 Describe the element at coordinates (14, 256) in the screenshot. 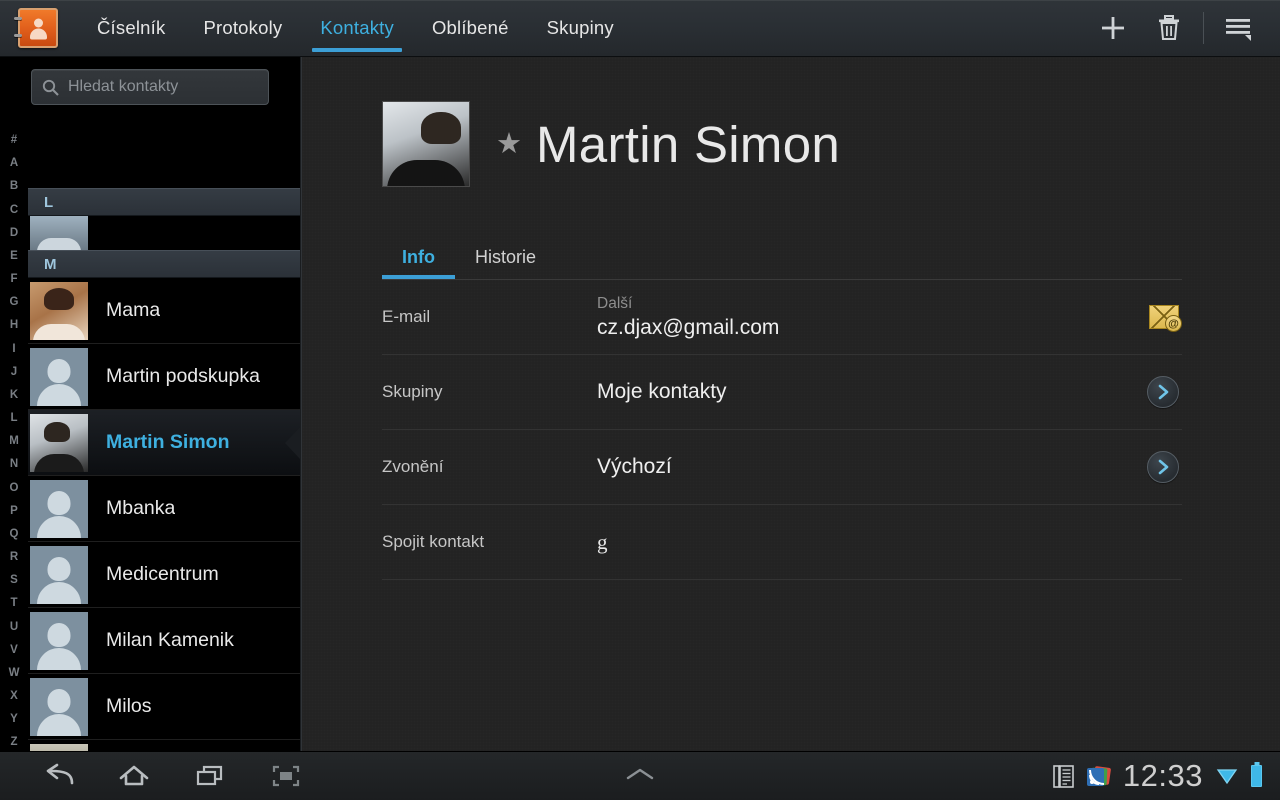

I see `alpha-index-item: E` at that location.